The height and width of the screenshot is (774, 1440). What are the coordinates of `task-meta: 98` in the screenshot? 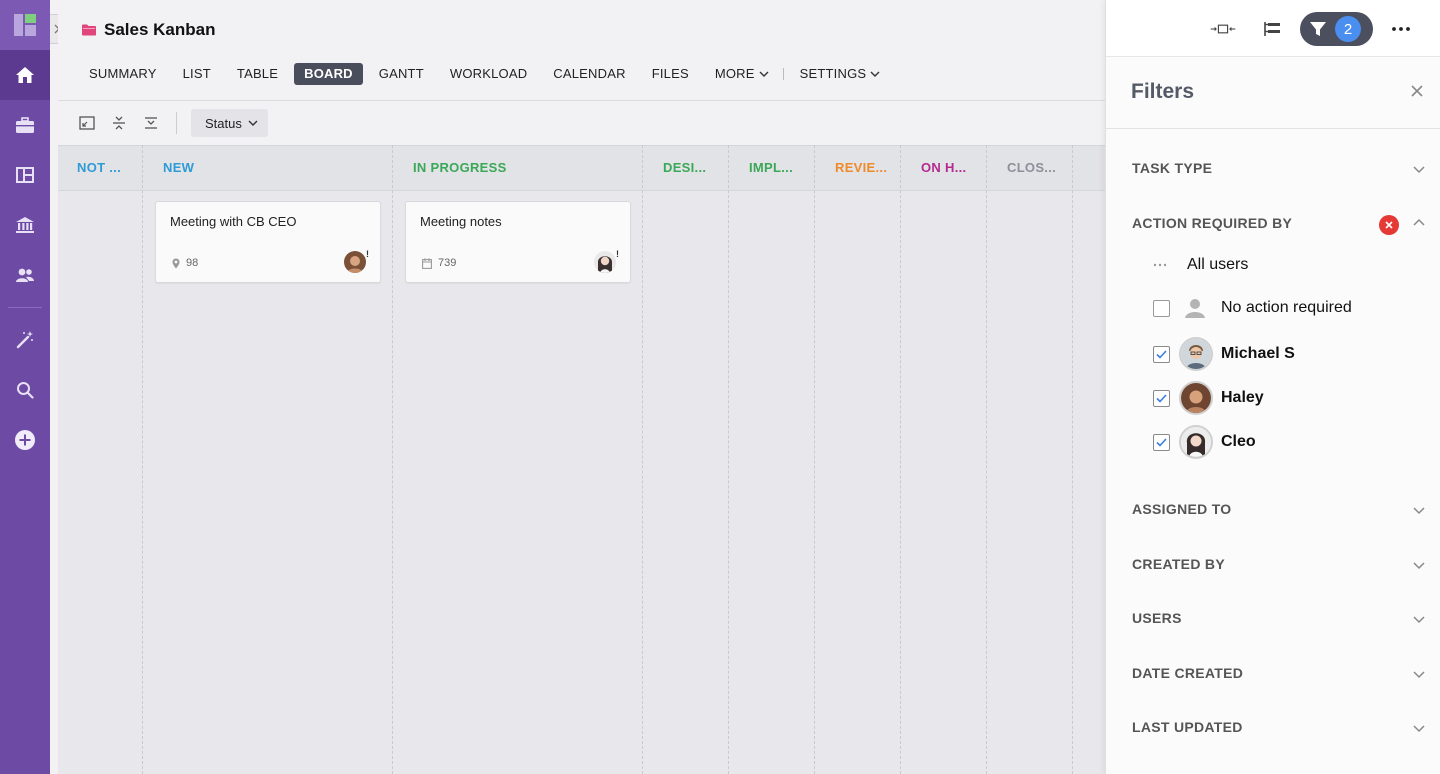 It's located at (185, 263).